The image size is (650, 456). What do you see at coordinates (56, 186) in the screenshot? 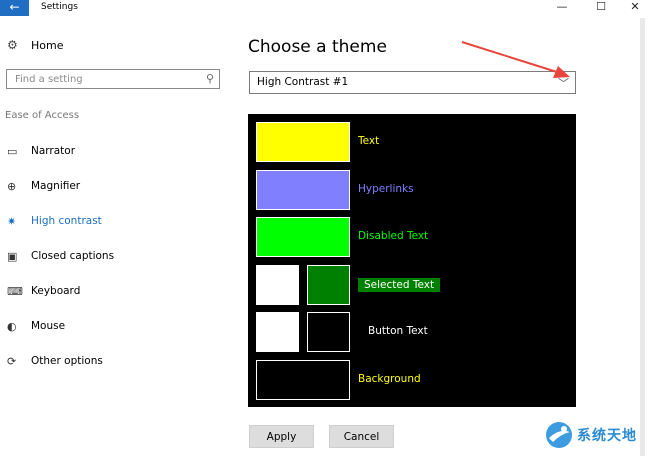
I see `sidebar-item-label: Magnifier` at bounding box center [56, 186].